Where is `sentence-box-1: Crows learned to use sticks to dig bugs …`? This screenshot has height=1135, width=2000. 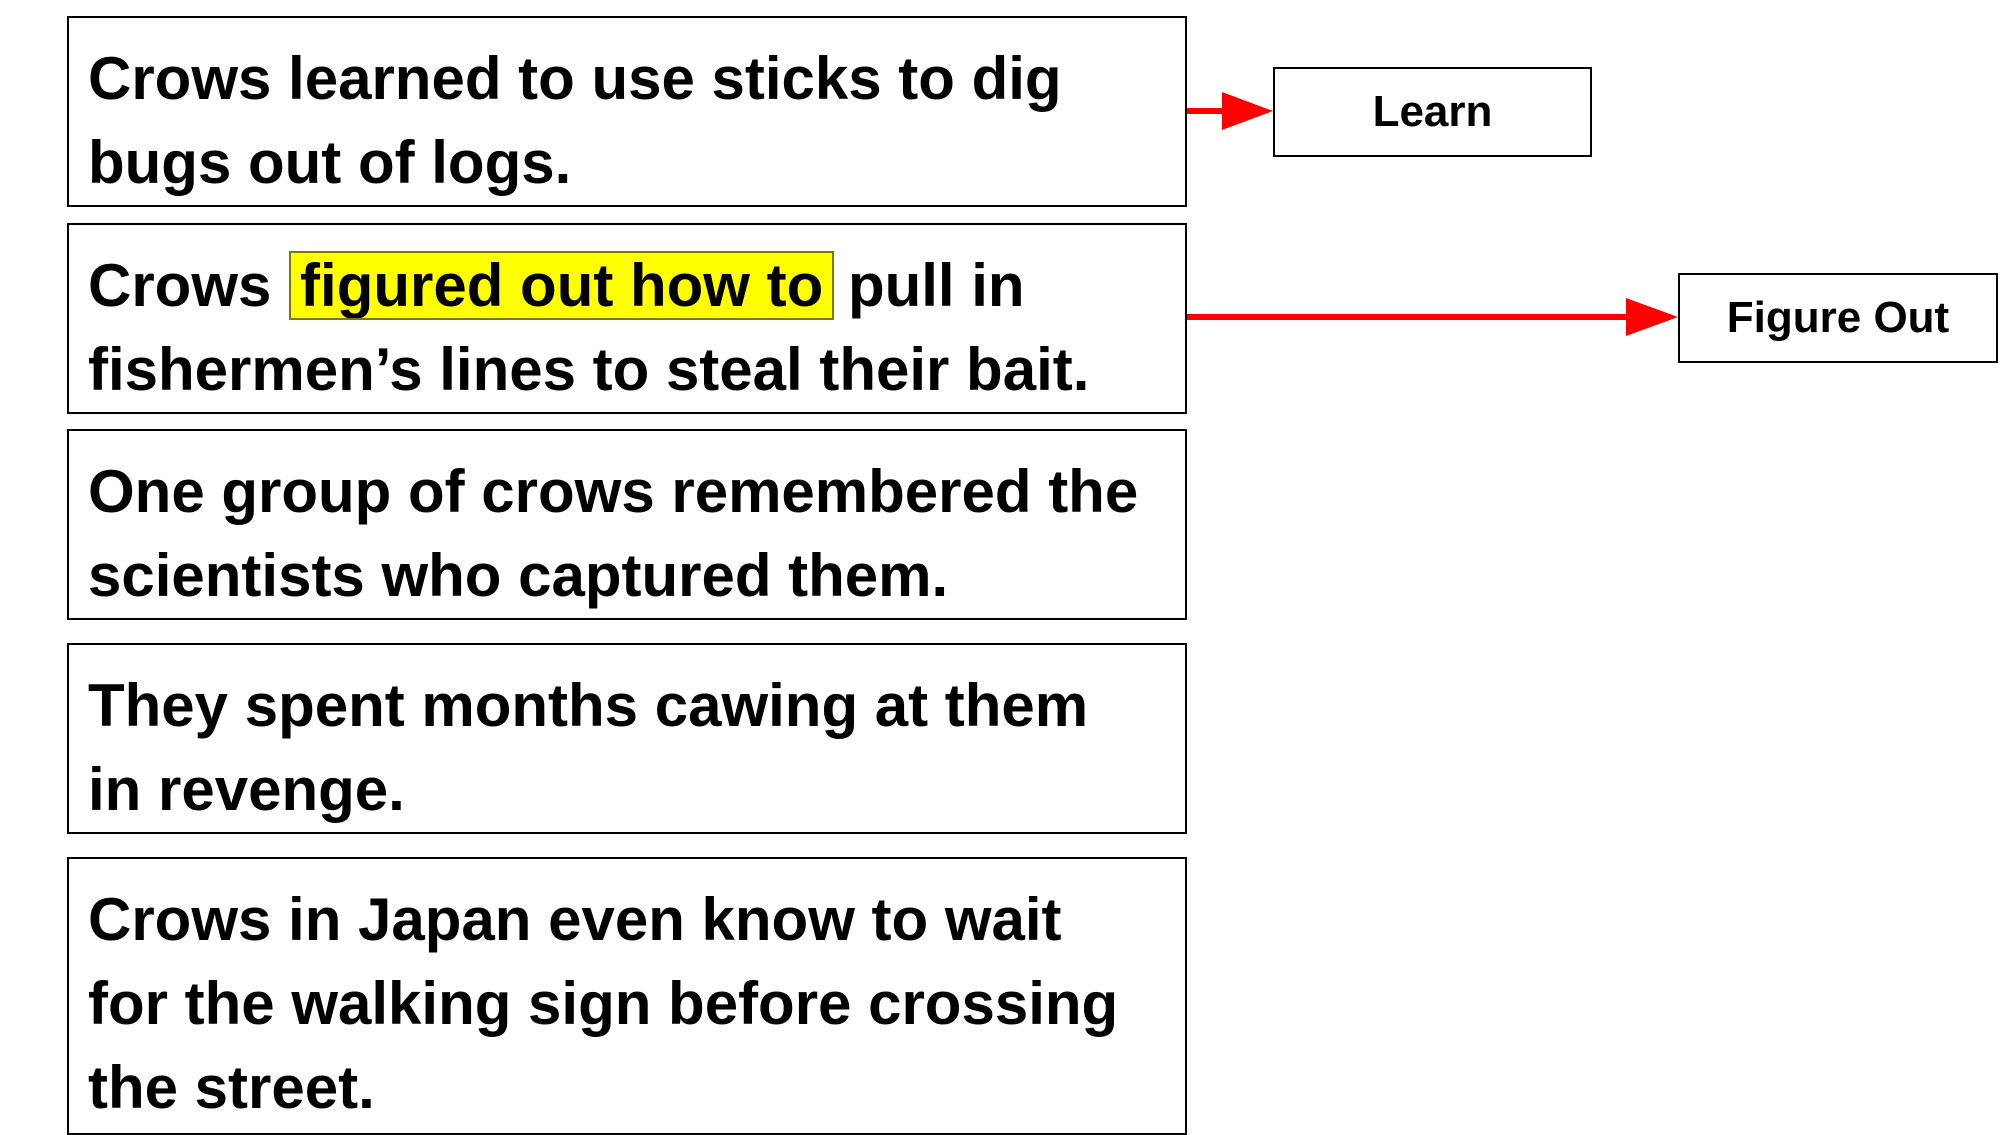 sentence-box-1: Crows learned to use sticks to dig bugs … is located at coordinates (627, 111).